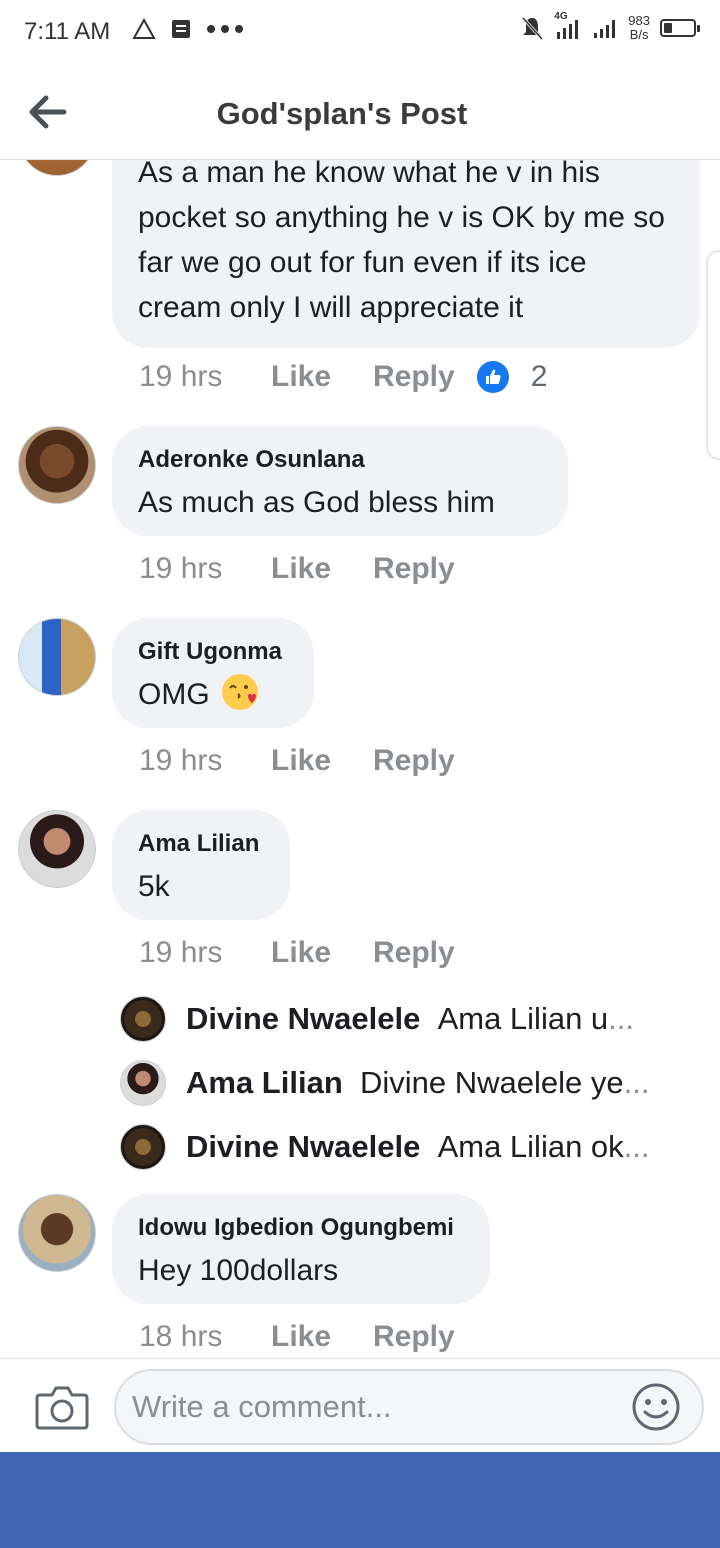  Describe the element at coordinates (67, 31) in the screenshot. I see `status-time: 7:11 AM` at that location.